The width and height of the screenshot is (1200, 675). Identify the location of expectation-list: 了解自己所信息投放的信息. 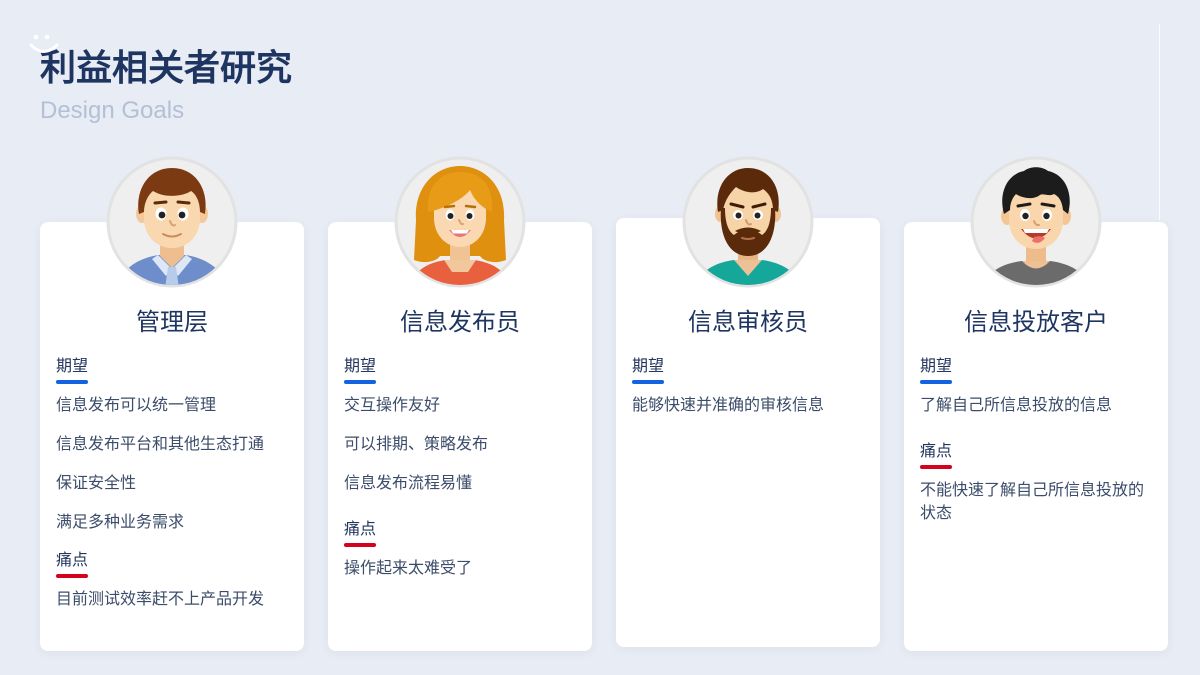
(1036, 405).